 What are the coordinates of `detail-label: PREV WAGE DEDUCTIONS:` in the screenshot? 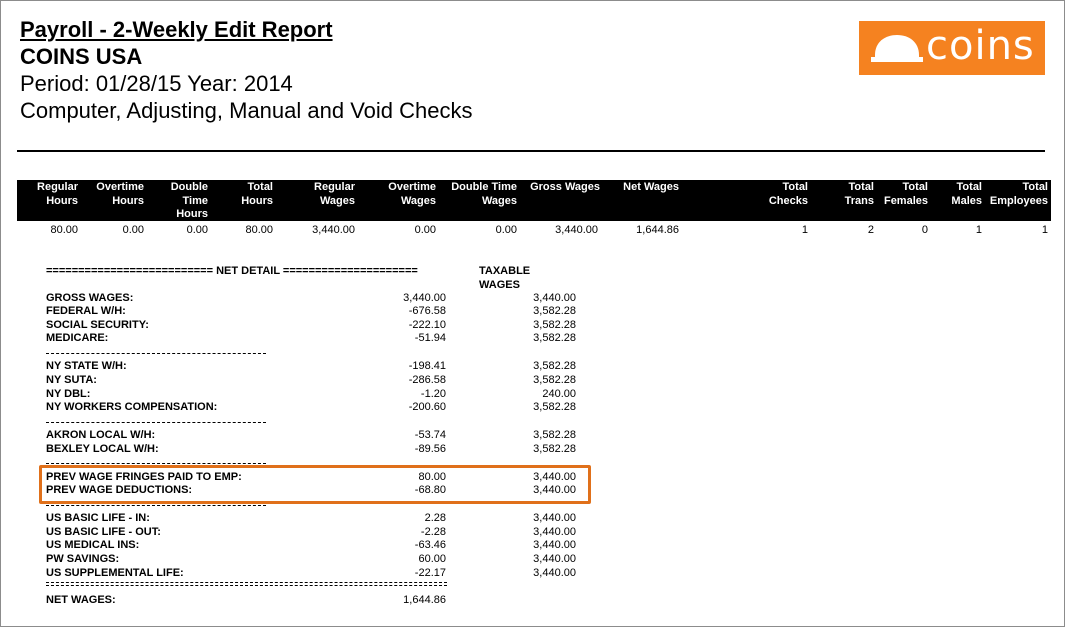 It's located at (119, 490).